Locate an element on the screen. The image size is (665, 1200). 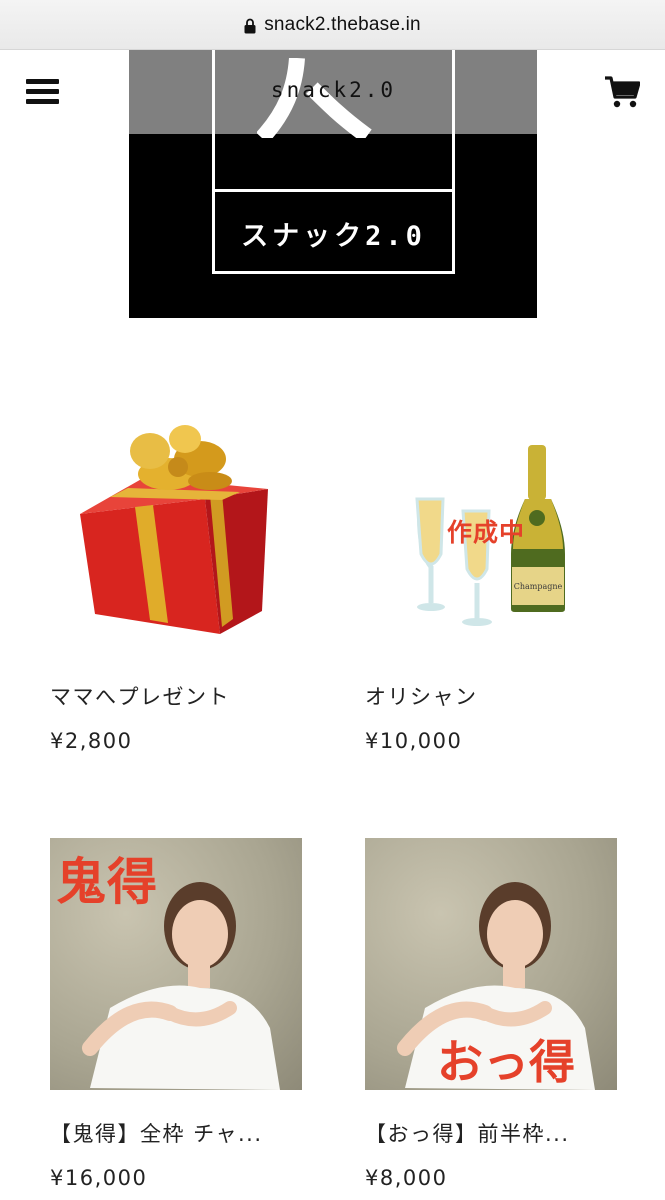
overlay-label: おっ得 is located at coordinates (506, 1062).